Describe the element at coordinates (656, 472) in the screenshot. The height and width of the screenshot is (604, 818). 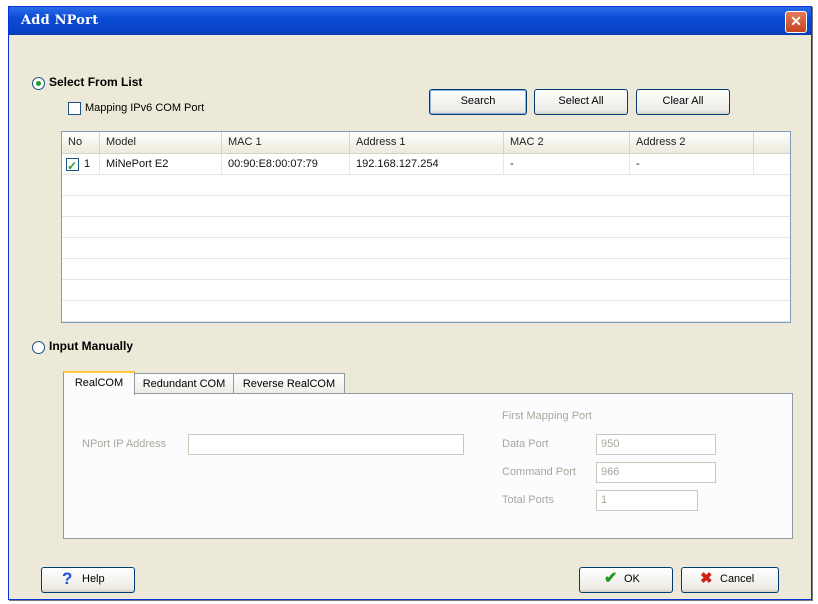
I see `command-port-input: 966` at that location.